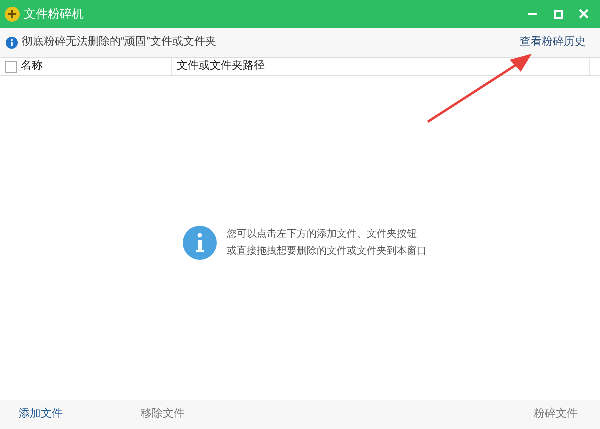  I want to click on window-title: 文件粉碎机, so click(54, 14).